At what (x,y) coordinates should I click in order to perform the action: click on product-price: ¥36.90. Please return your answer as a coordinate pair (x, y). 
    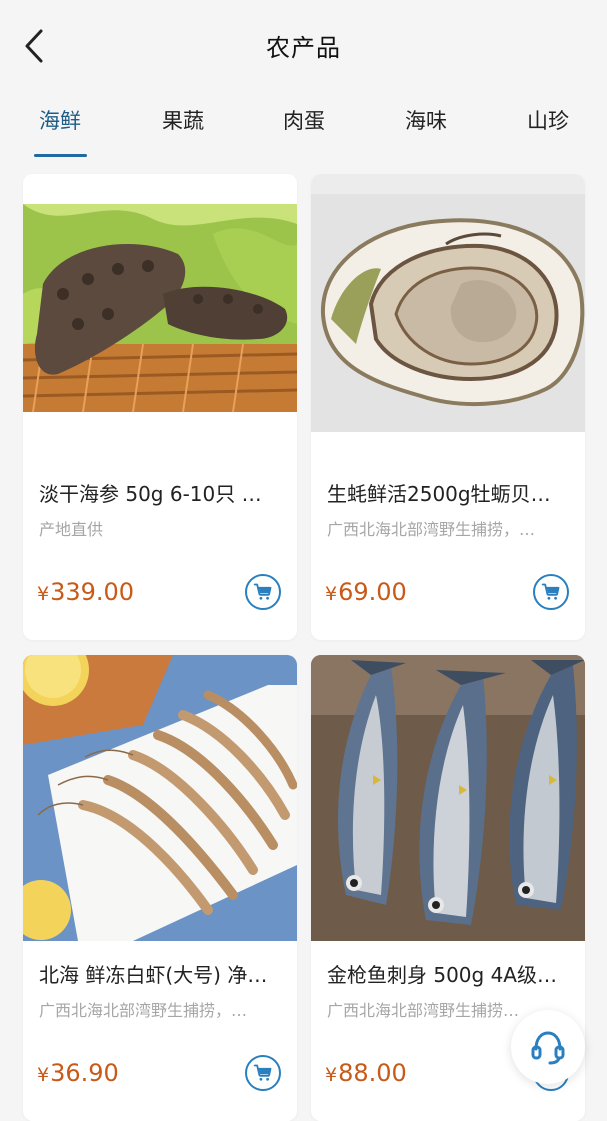
    Looking at the image, I should click on (78, 1073).